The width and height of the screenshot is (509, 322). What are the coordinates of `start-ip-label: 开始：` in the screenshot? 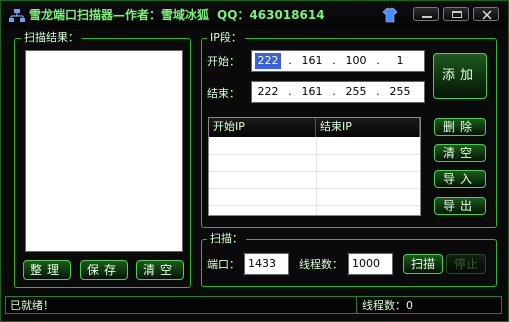 It's located at (223, 61).